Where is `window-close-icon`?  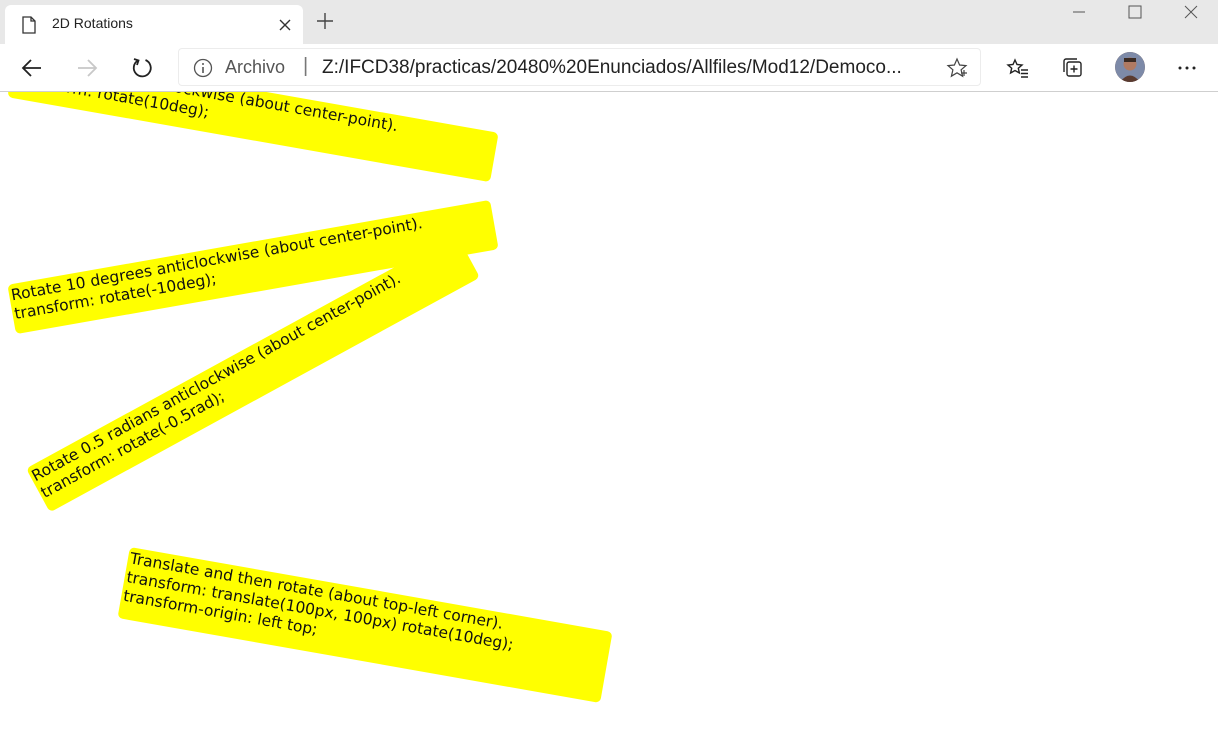 window-close-icon is located at coordinates (1190, 15).